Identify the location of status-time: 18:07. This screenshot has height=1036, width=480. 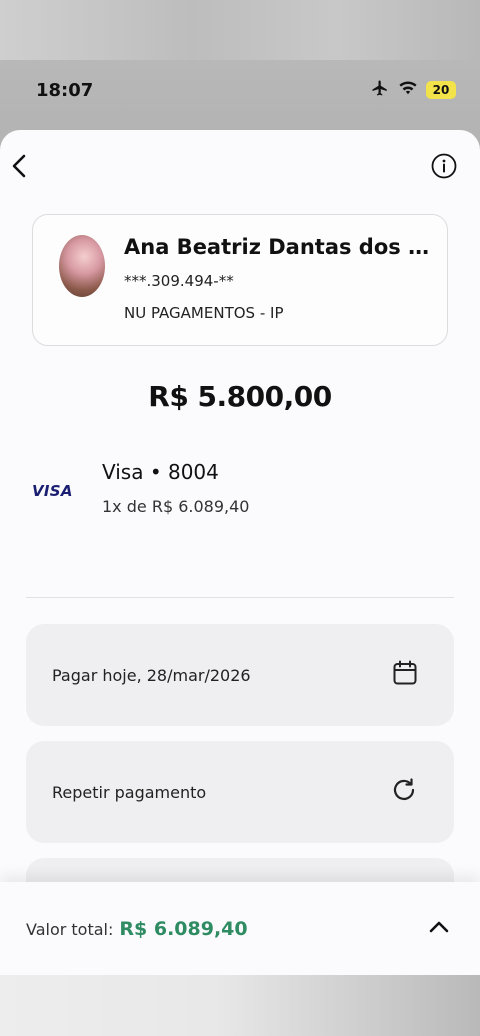
(65, 90).